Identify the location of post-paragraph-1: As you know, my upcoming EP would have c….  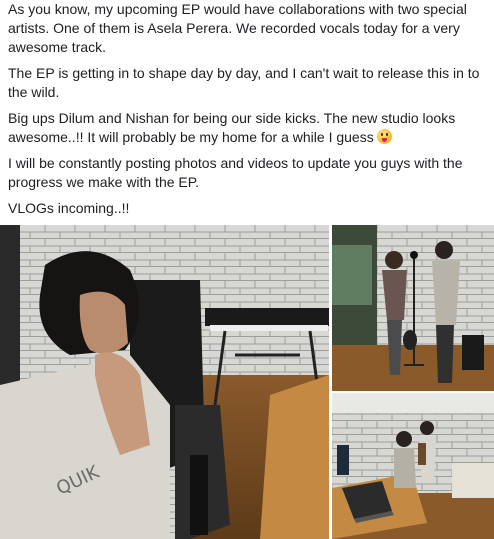
(237, 28).